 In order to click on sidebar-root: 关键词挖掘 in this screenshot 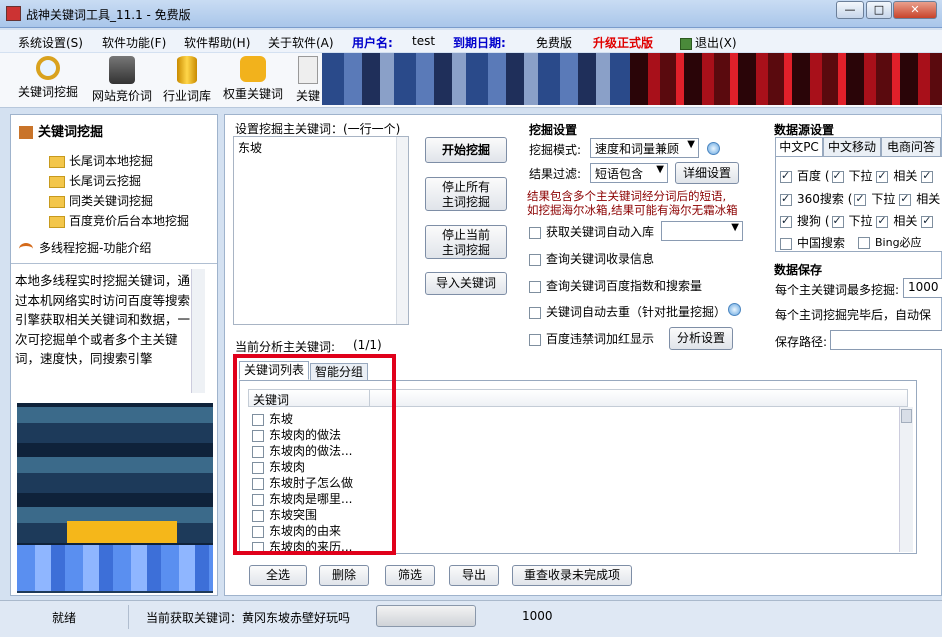, I will do `click(61, 130)`.